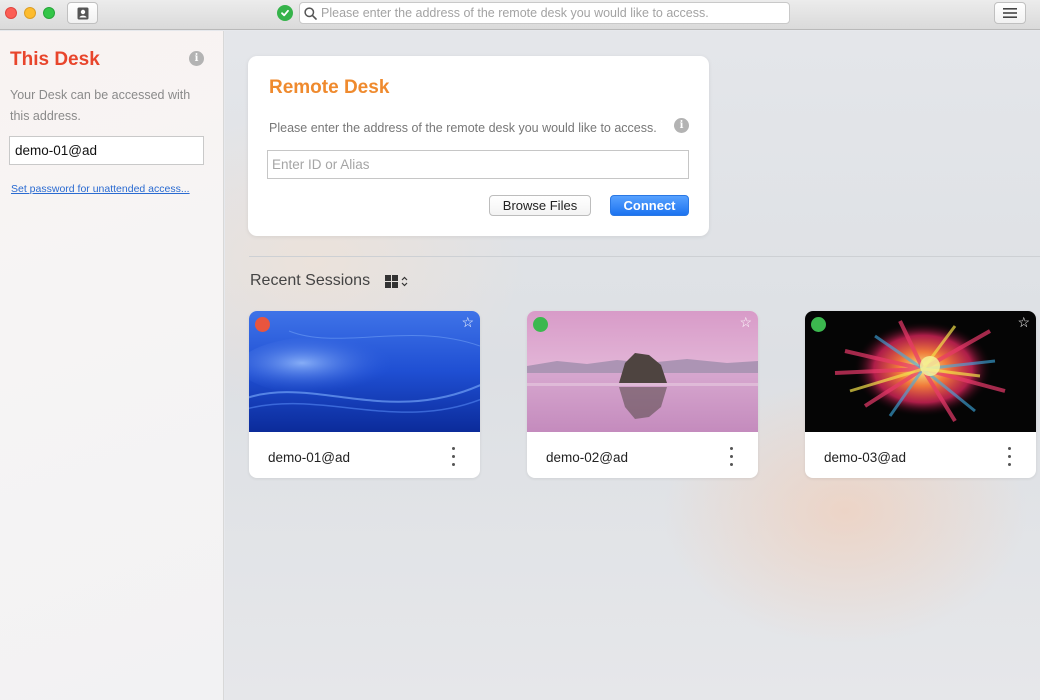 This screenshot has height=700, width=1040. What do you see at coordinates (540, 205) in the screenshot?
I see `browse-files-button: Browse Files` at bounding box center [540, 205].